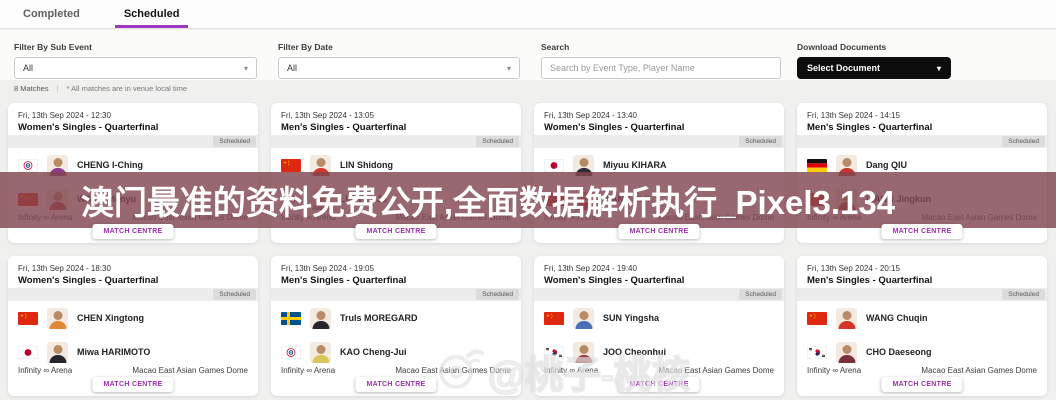  What do you see at coordinates (874, 68) in the screenshot?
I see `download-documents-select: Select Document ▾` at bounding box center [874, 68].